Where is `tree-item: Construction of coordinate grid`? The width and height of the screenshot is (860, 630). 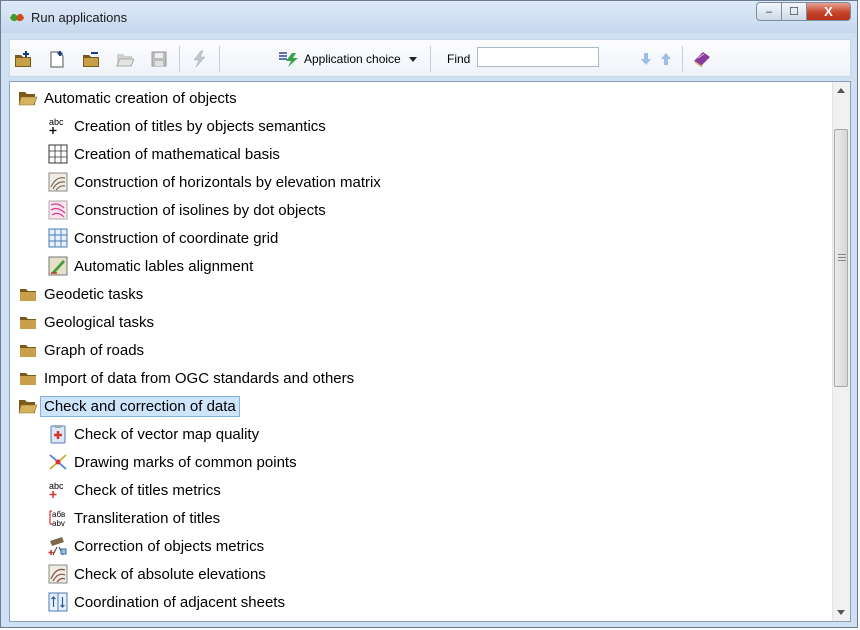
tree-item: Construction of coordinate grid is located at coordinates (163, 238).